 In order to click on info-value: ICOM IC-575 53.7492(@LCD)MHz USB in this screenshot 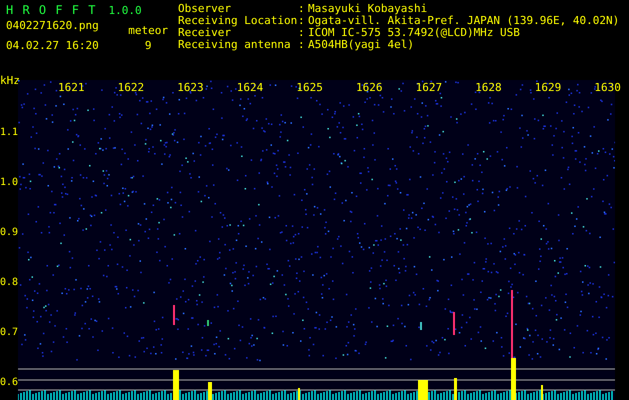, I will do `click(414, 33)`.